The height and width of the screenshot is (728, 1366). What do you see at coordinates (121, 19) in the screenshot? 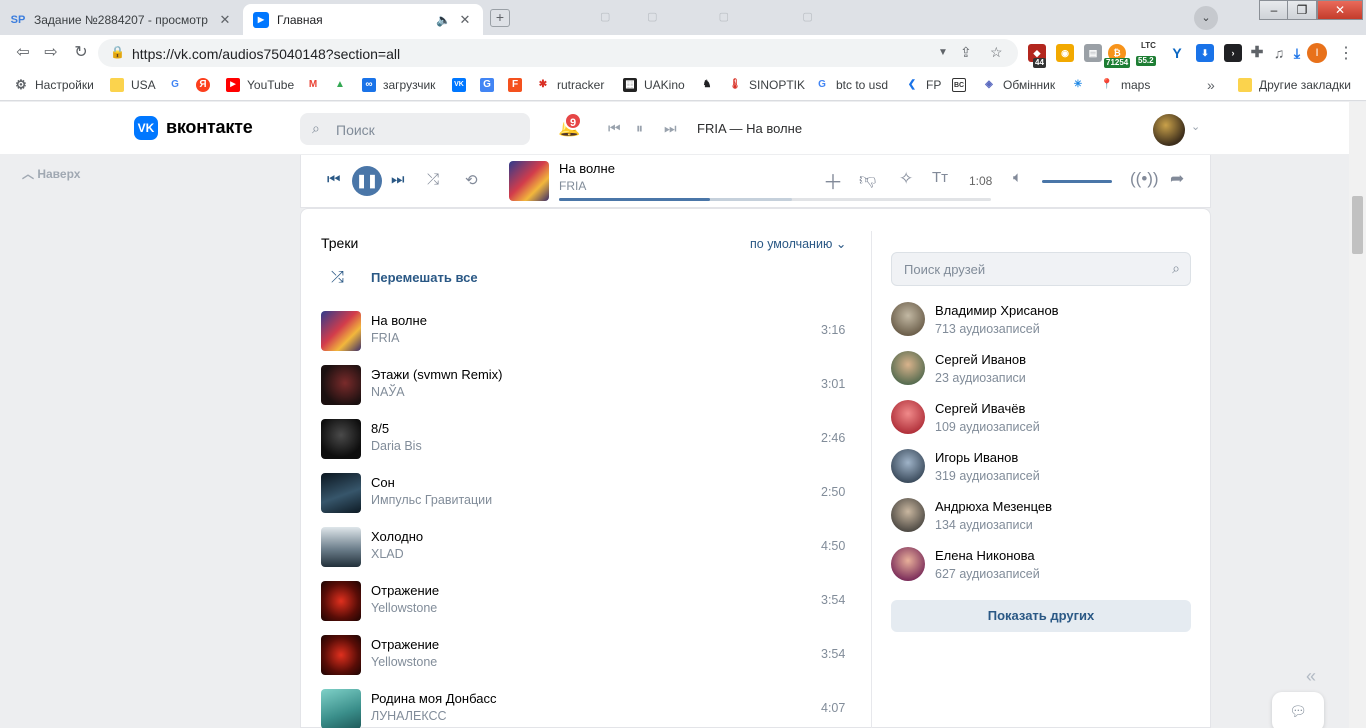
I see `tab-task: SP Задание №2884207 - просмотр з ✕` at bounding box center [121, 19].